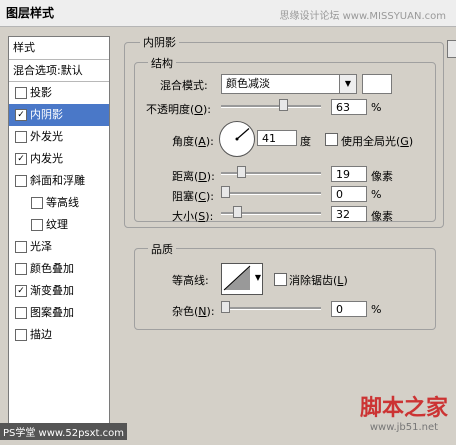  Describe the element at coordinates (225, 307) in the screenshot. I see `noise-slider-thumb` at that location.